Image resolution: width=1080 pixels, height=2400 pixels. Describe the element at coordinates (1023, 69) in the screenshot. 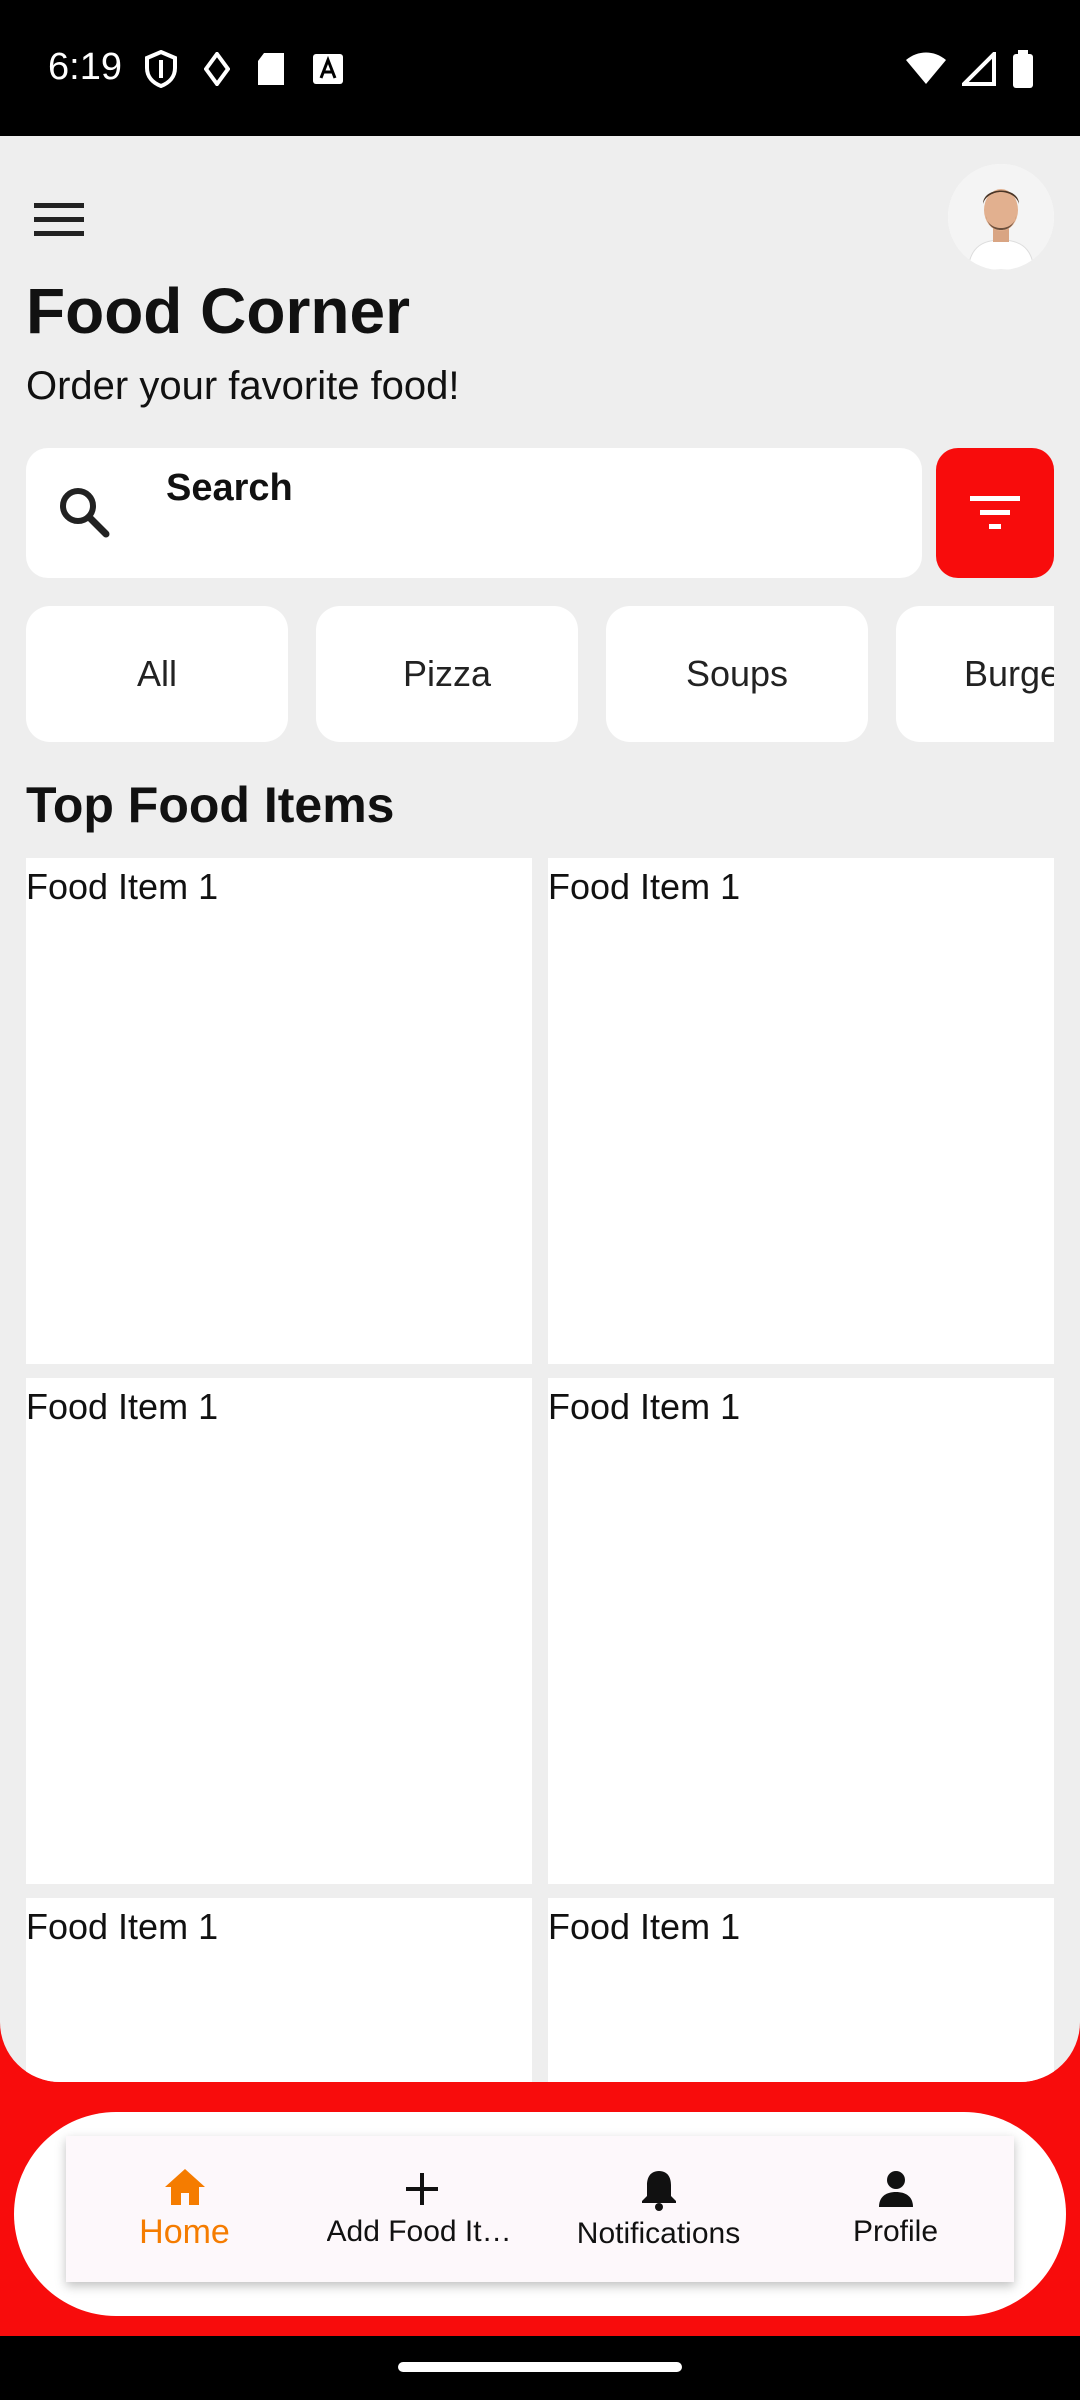

I see `battery-icon` at that location.